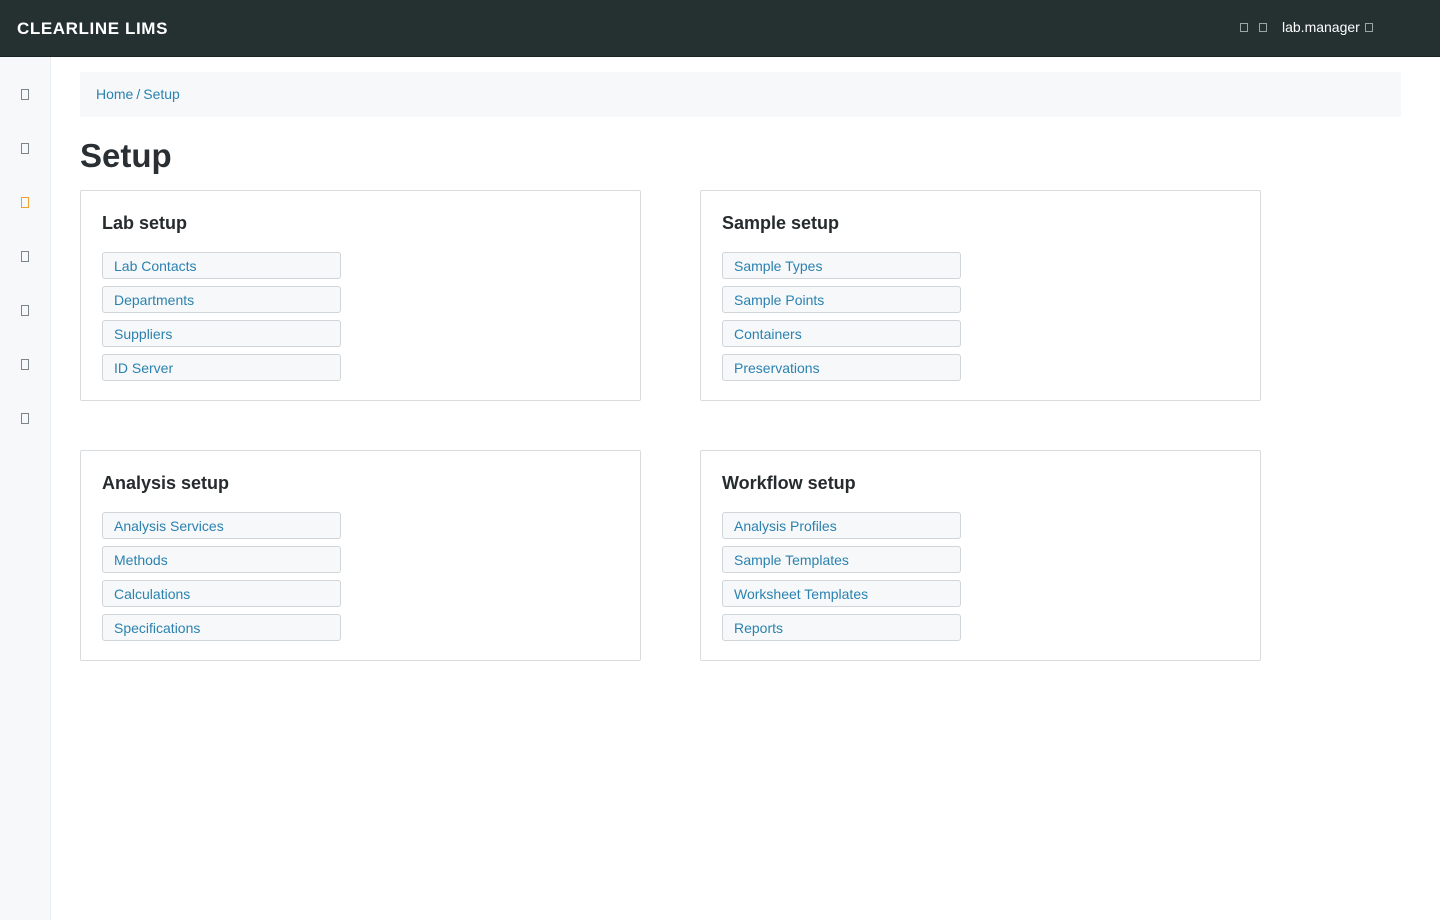  Describe the element at coordinates (1368, 27) in the screenshot. I see `chevron-down-icon` at that location.